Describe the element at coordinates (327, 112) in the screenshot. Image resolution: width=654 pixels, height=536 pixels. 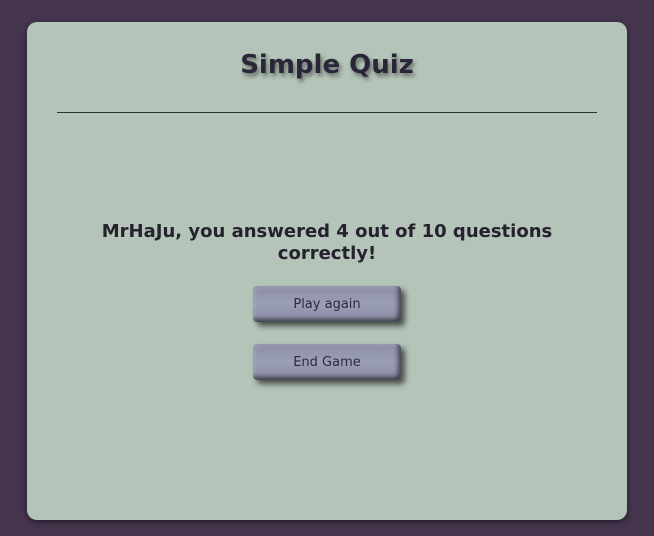
I see `title-divider` at that location.